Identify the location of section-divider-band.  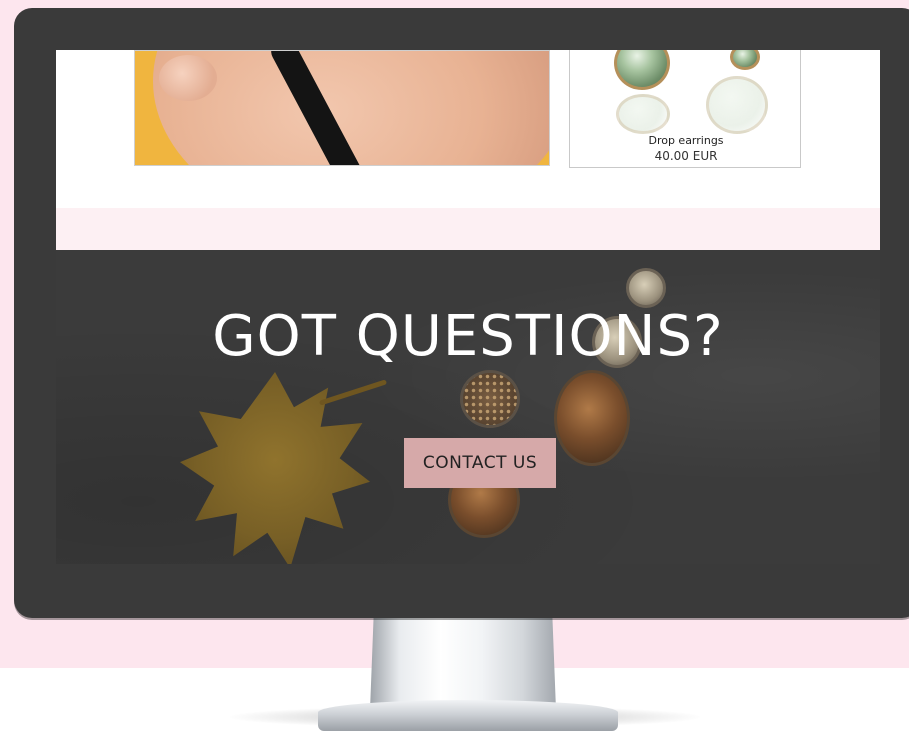
(468, 229).